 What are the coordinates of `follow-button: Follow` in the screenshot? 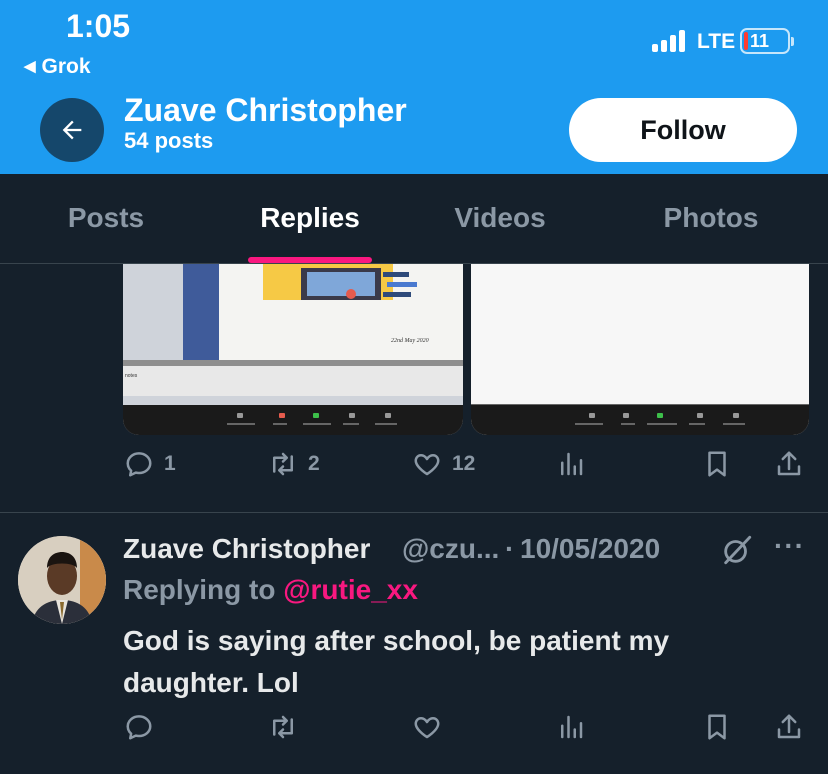 It's located at (683, 130).